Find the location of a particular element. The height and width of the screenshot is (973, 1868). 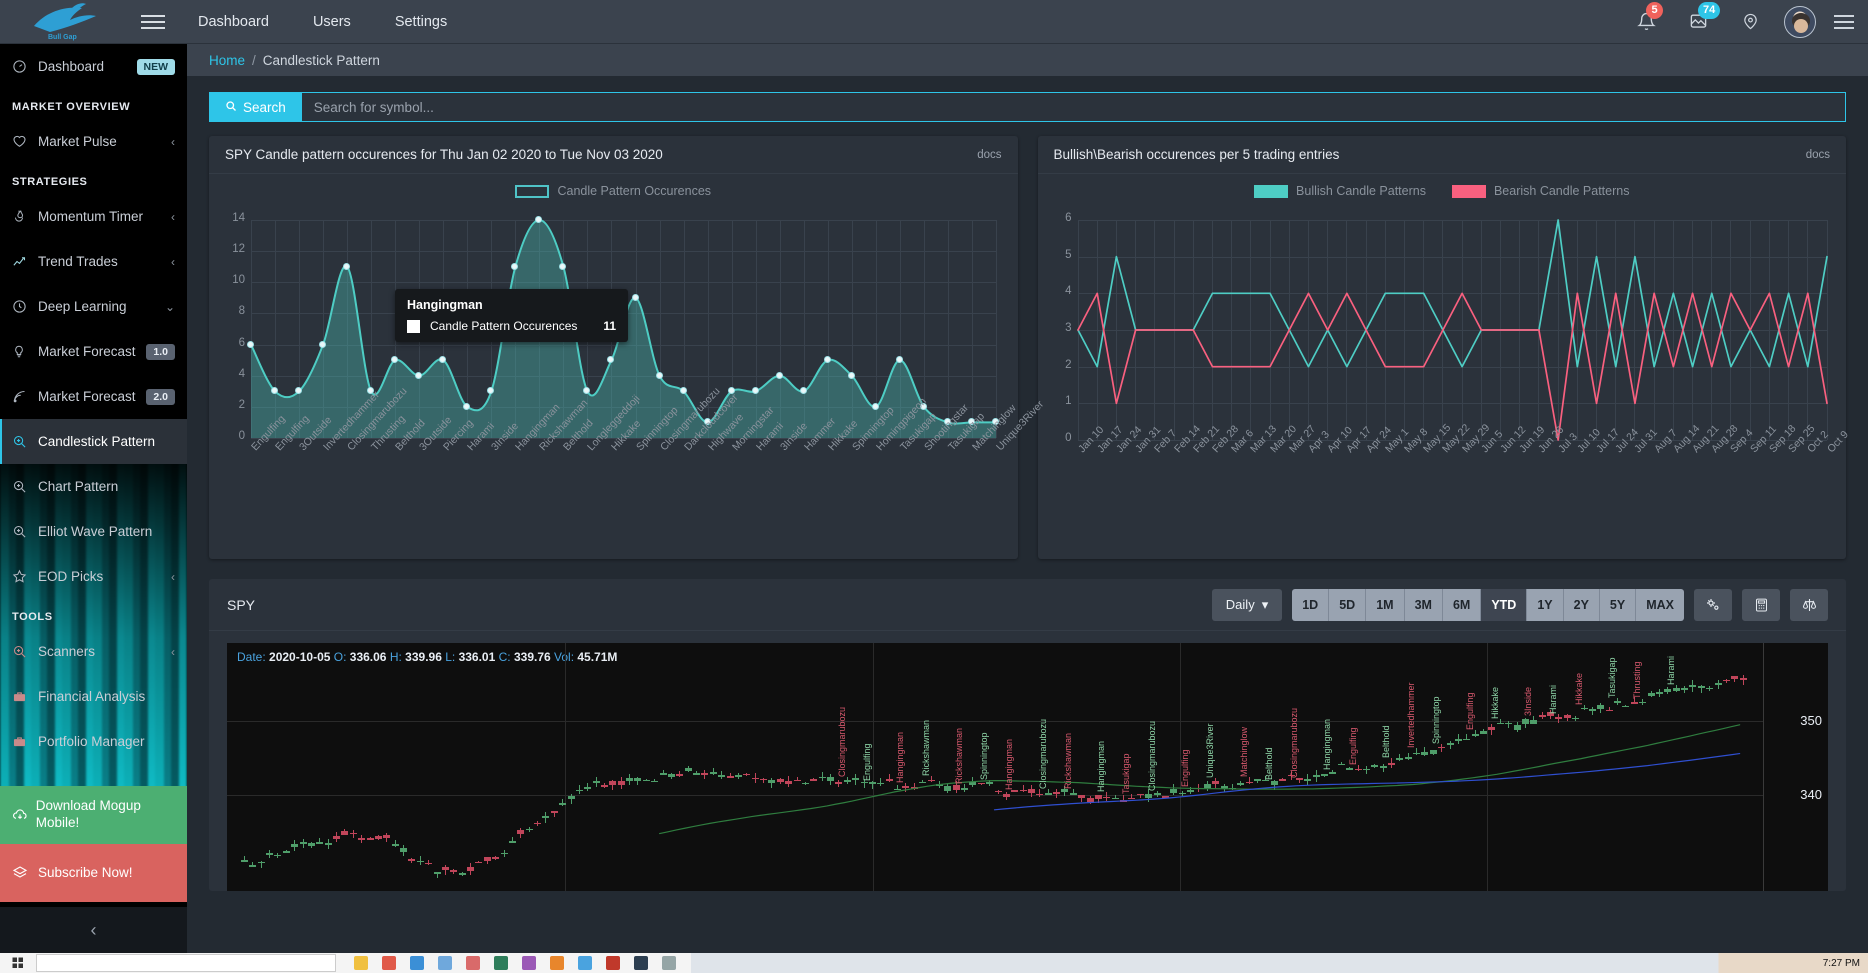

taskbar-clock: 7:27 PM is located at coordinates (1841, 963).